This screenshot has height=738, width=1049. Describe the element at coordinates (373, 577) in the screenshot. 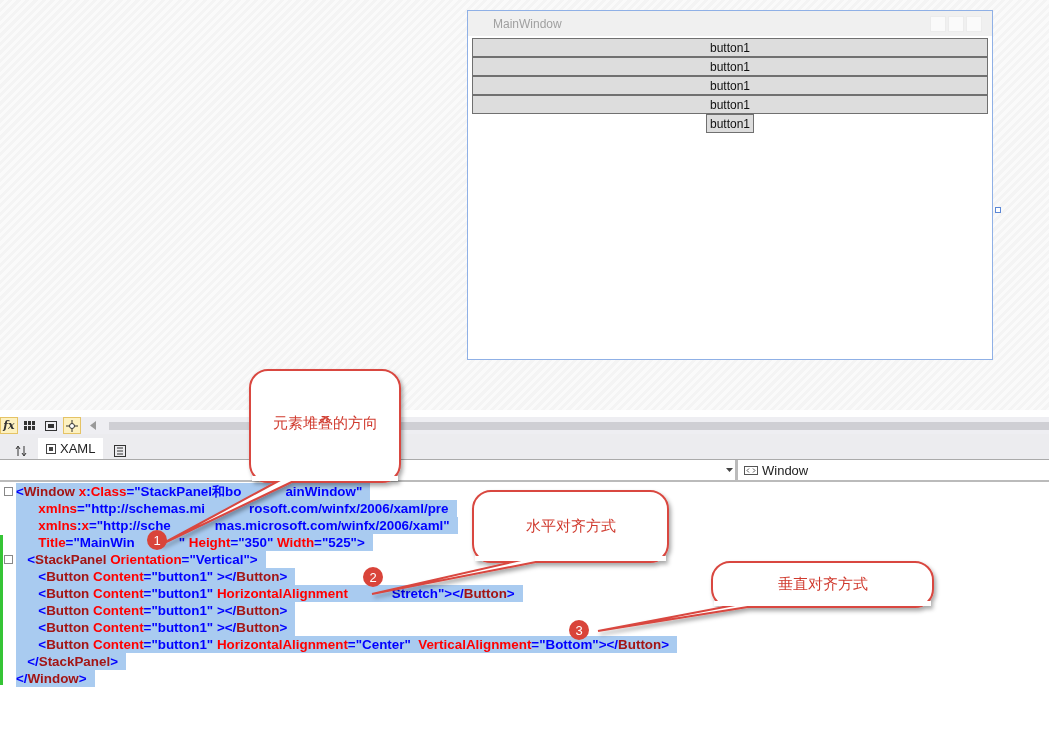

I see `step-badge: 2` at that location.